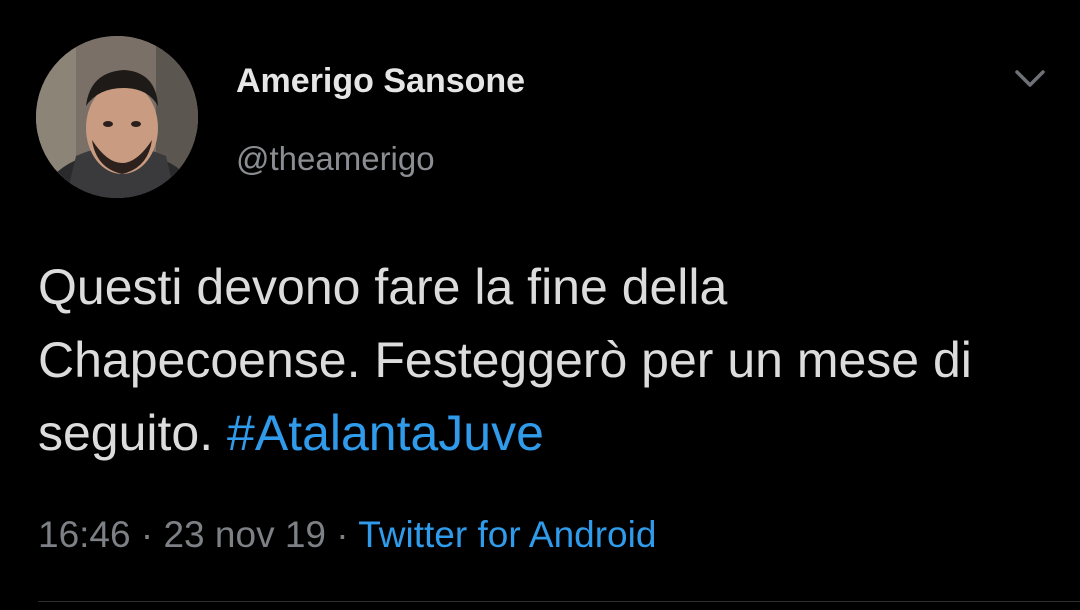 Image resolution: width=1080 pixels, height=610 pixels. Describe the element at coordinates (335, 159) in the screenshot. I see `author-handle: @theamerigo` at that location.